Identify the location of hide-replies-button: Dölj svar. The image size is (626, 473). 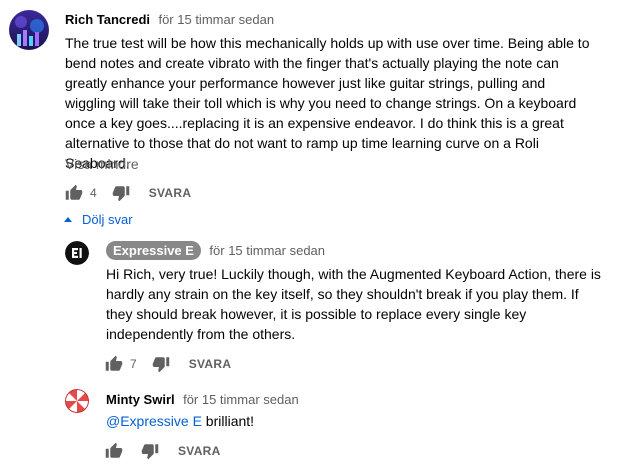
(98, 219).